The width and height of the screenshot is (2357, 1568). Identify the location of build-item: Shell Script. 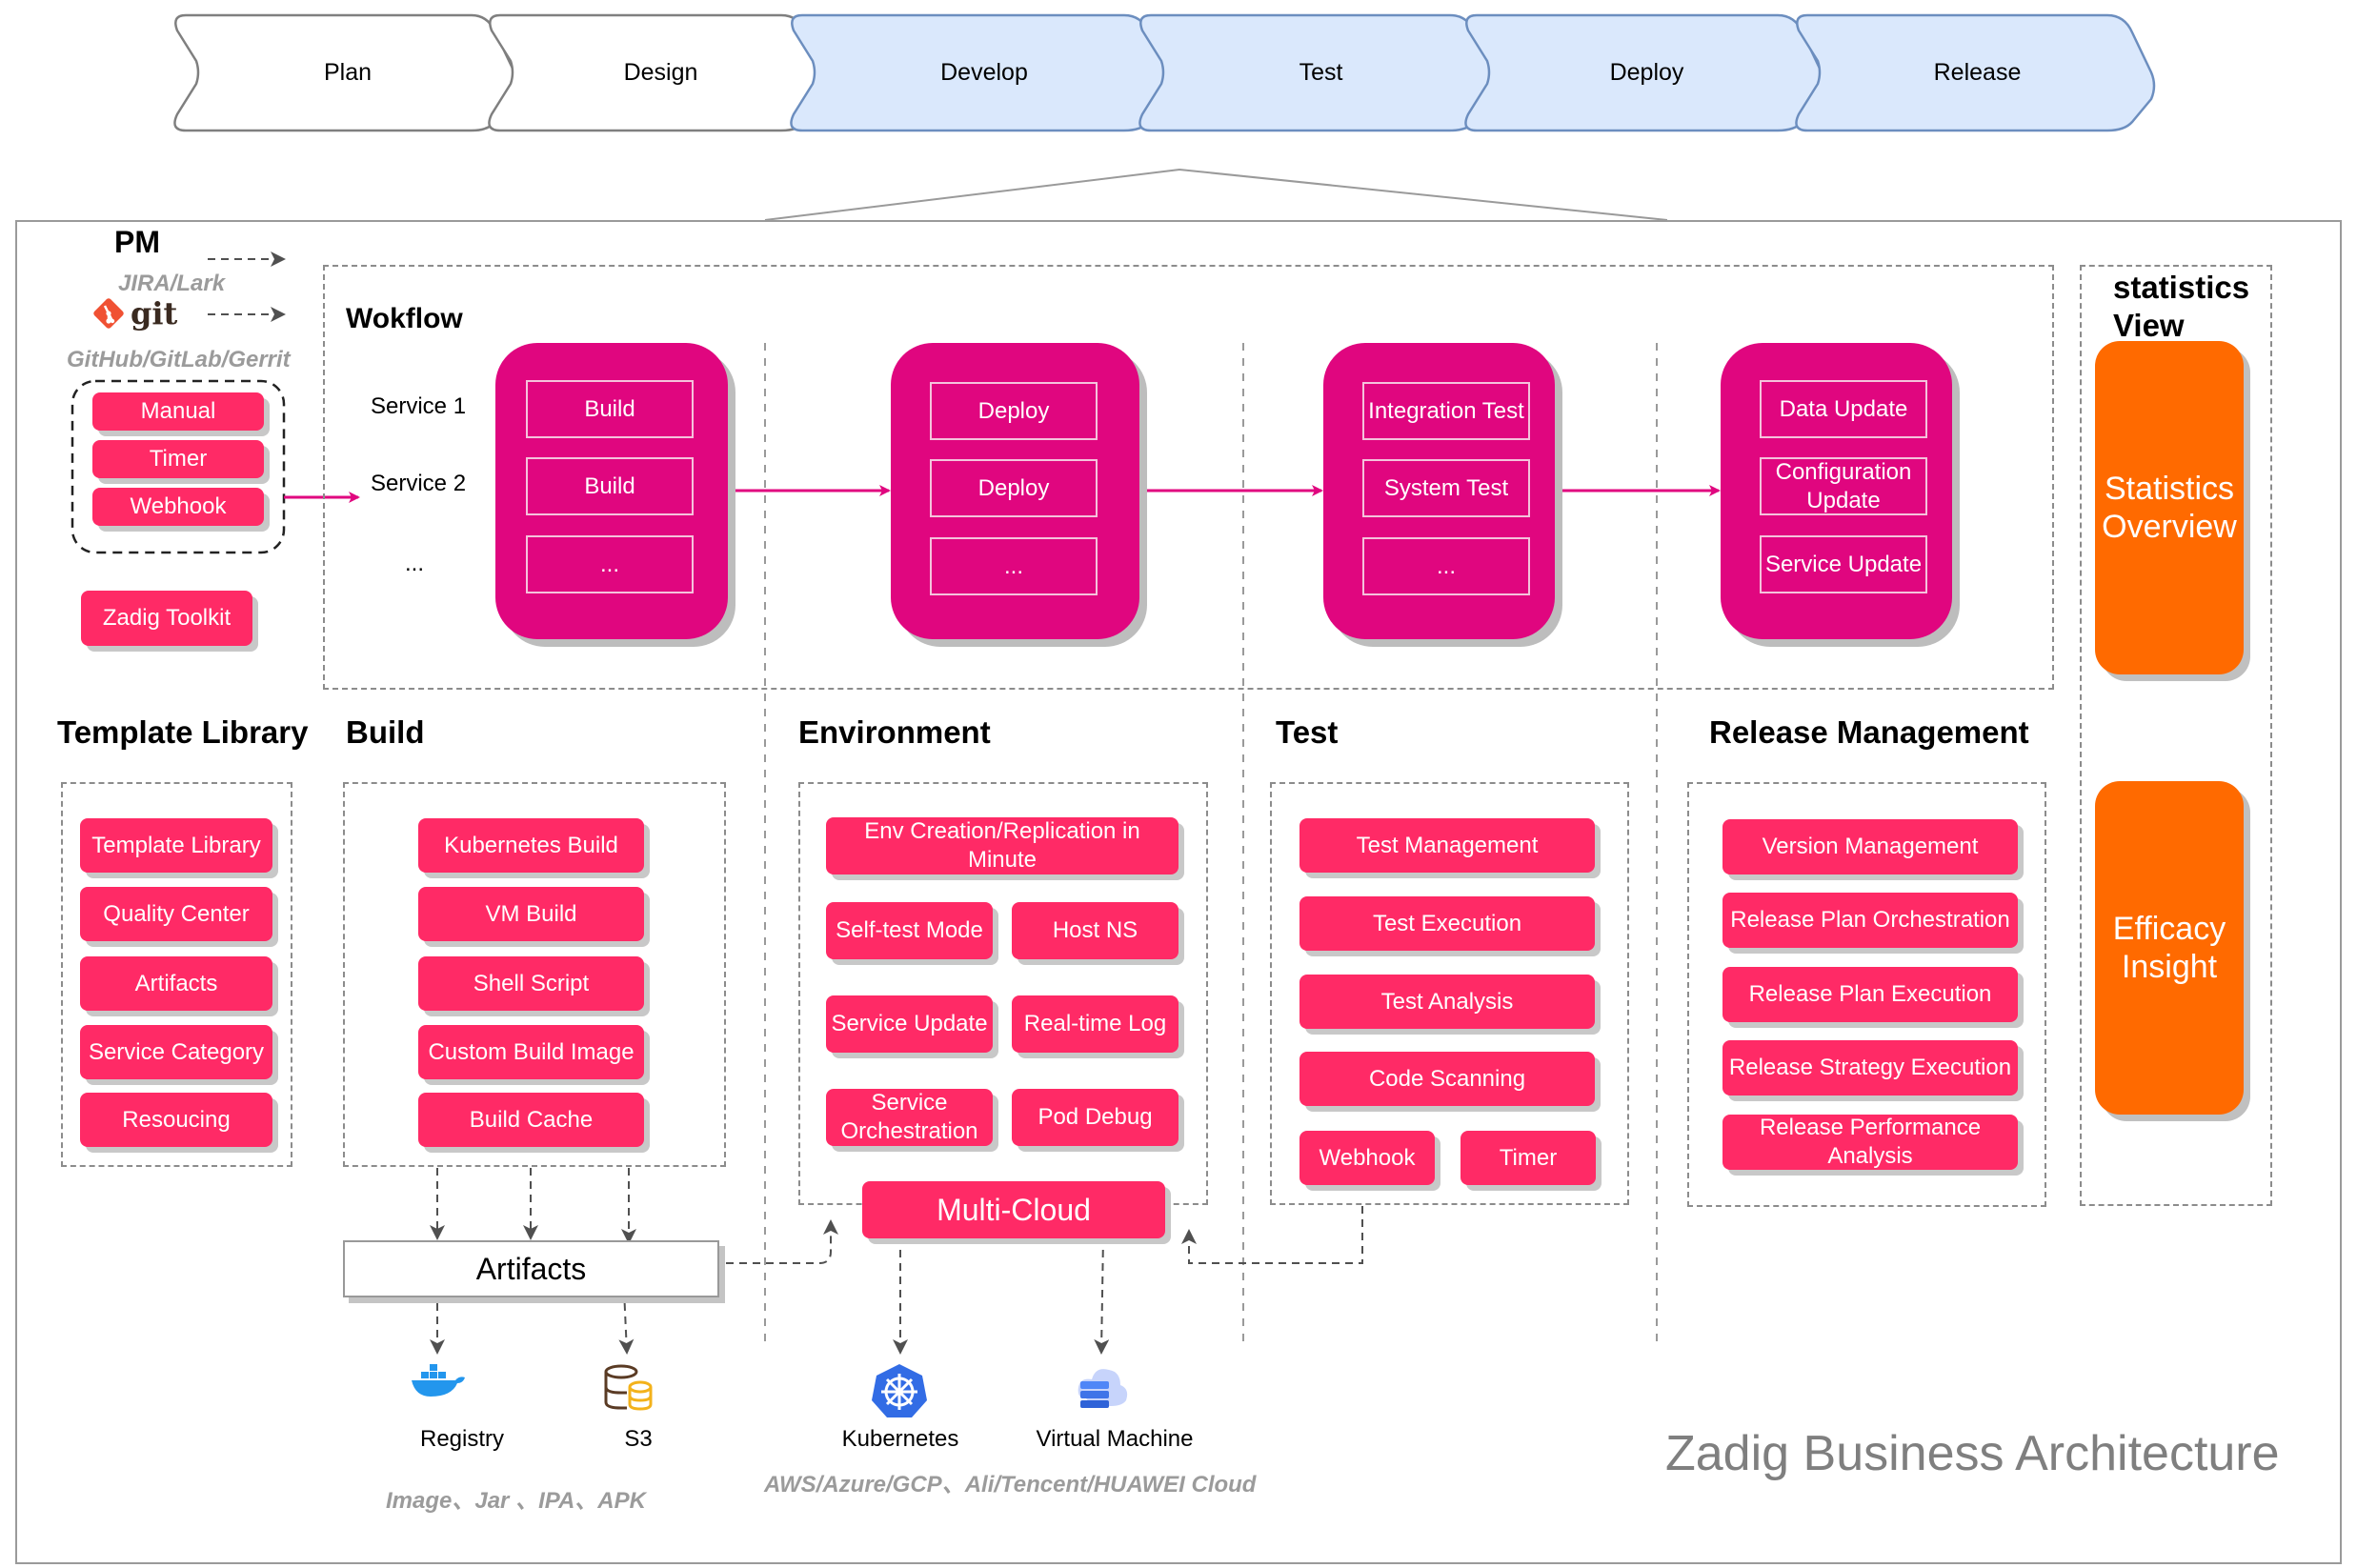
(531, 983).